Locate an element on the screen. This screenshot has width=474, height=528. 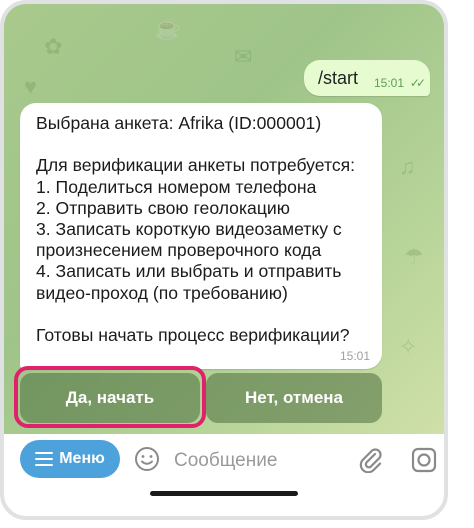
outgoing-message: /start 15:01 ✓✓ is located at coordinates (367, 78).